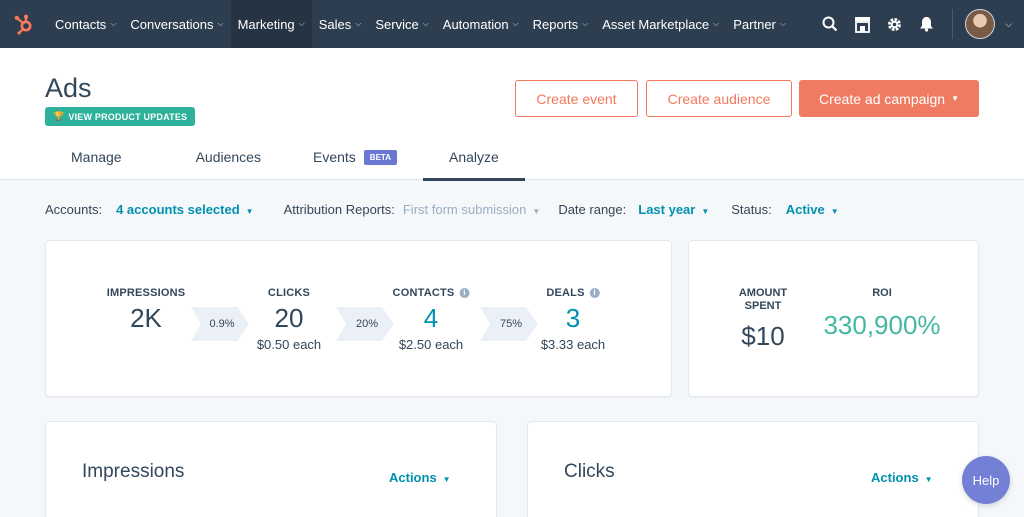 Image resolution: width=1024 pixels, height=517 pixels. Describe the element at coordinates (401, 24) in the screenshot. I see `nav-service: Service ⌵` at that location.